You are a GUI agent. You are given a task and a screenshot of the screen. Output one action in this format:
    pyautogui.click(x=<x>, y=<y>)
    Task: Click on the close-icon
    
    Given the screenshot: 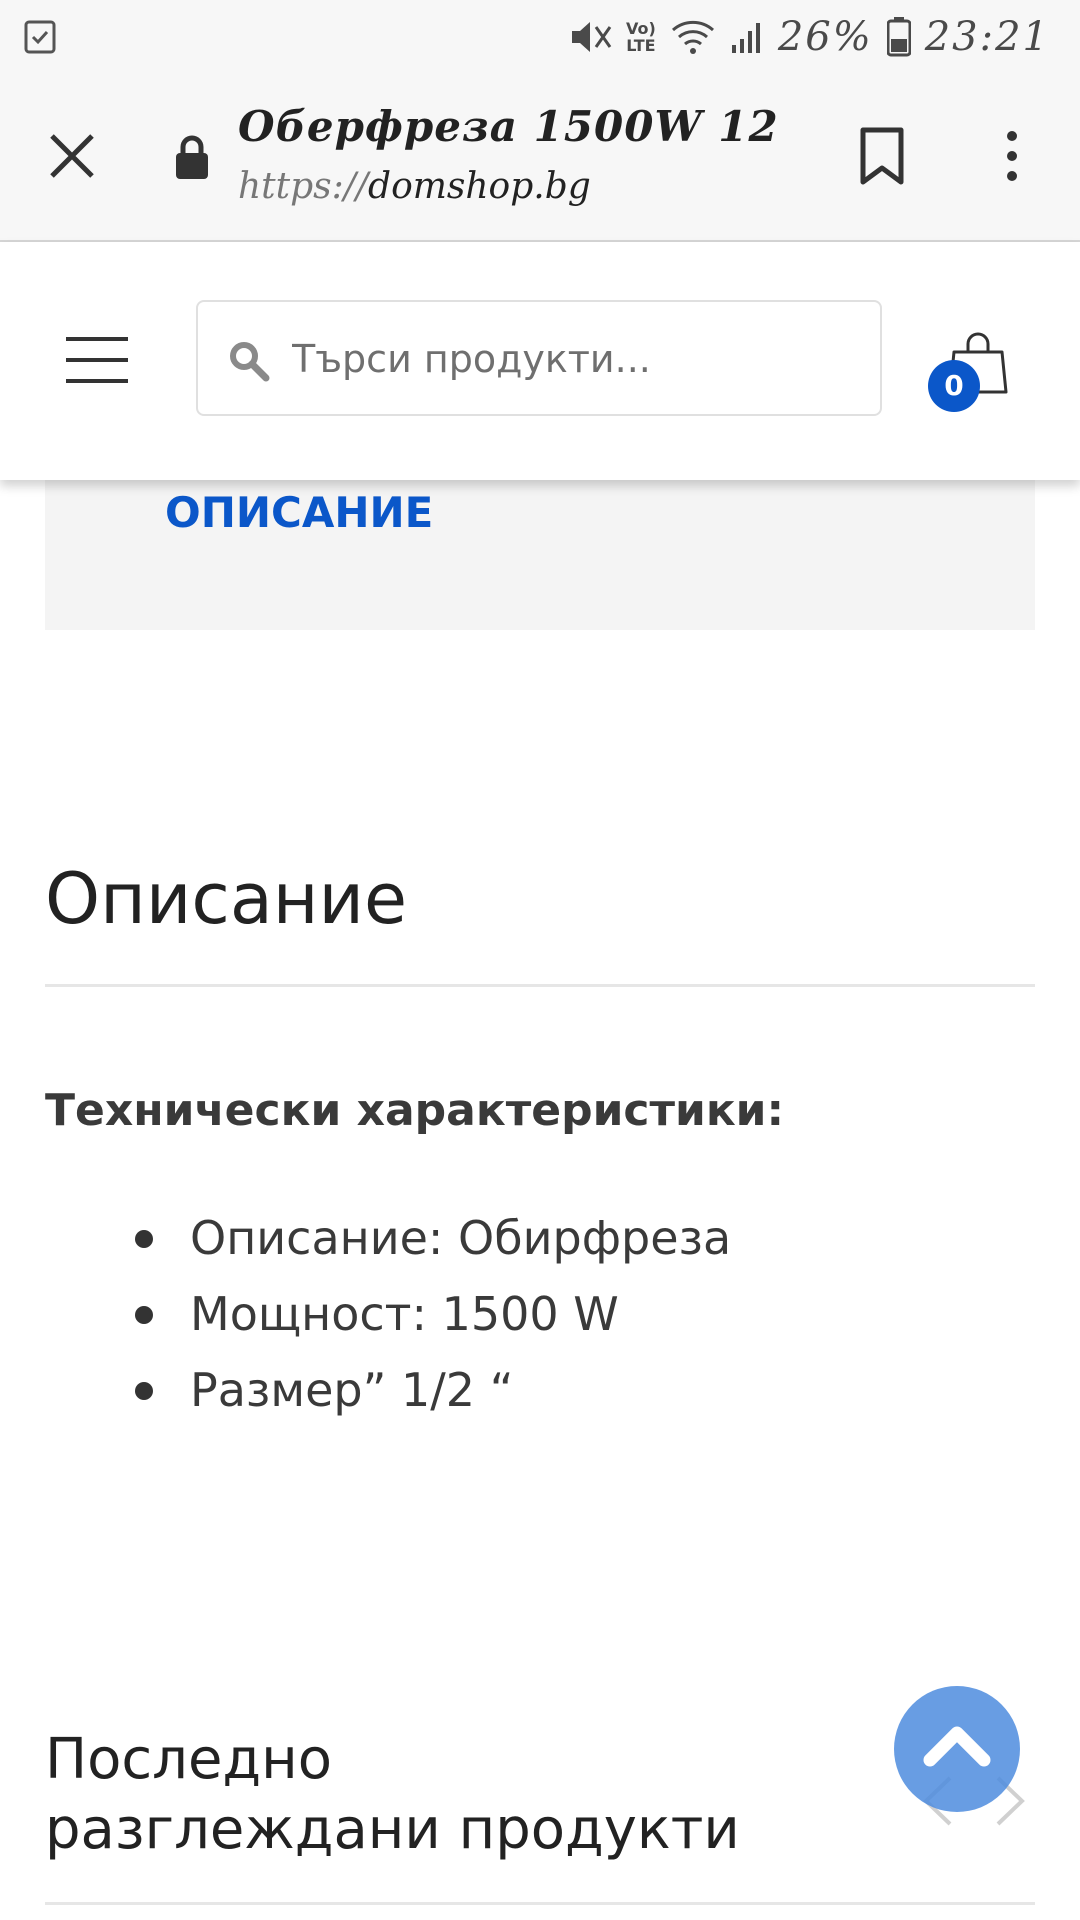 What is the action you would take?
    pyautogui.click(x=72, y=156)
    